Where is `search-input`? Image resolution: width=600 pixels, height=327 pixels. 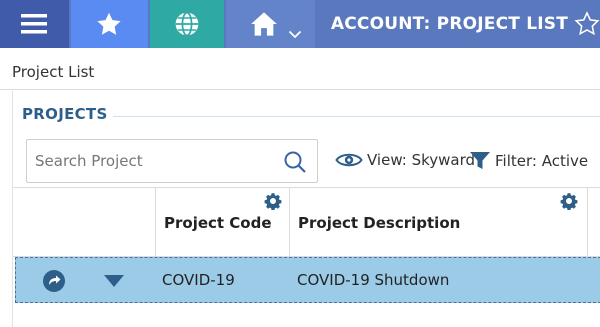 search-input is located at coordinates (155, 161).